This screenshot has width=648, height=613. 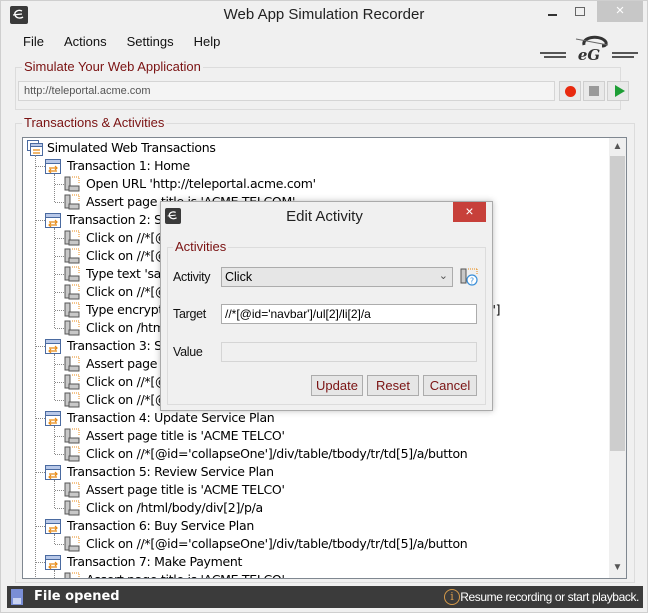 I want to click on dialog-title: Edit Activity, so click(x=324, y=216).